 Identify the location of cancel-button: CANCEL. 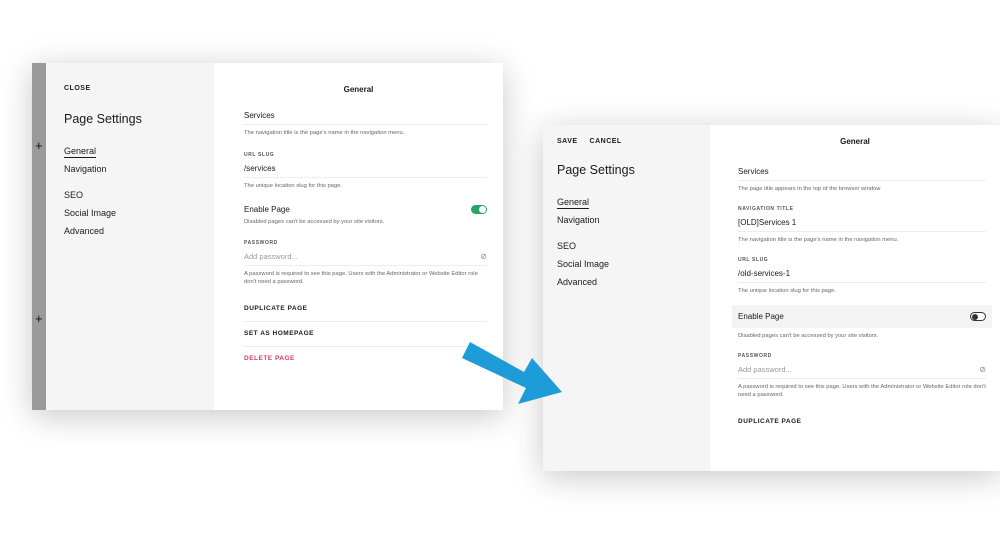
(606, 141).